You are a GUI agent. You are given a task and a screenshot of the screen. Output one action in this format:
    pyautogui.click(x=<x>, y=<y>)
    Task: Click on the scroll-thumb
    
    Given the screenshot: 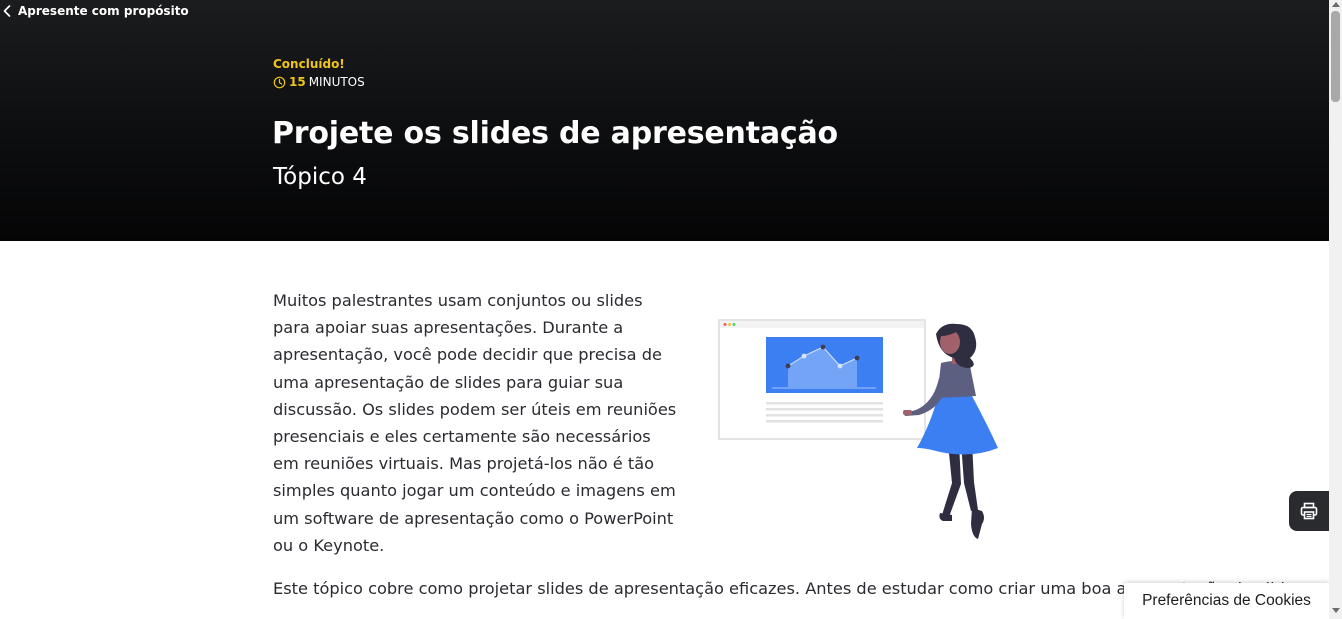 What is the action you would take?
    pyautogui.click(x=1335, y=56)
    